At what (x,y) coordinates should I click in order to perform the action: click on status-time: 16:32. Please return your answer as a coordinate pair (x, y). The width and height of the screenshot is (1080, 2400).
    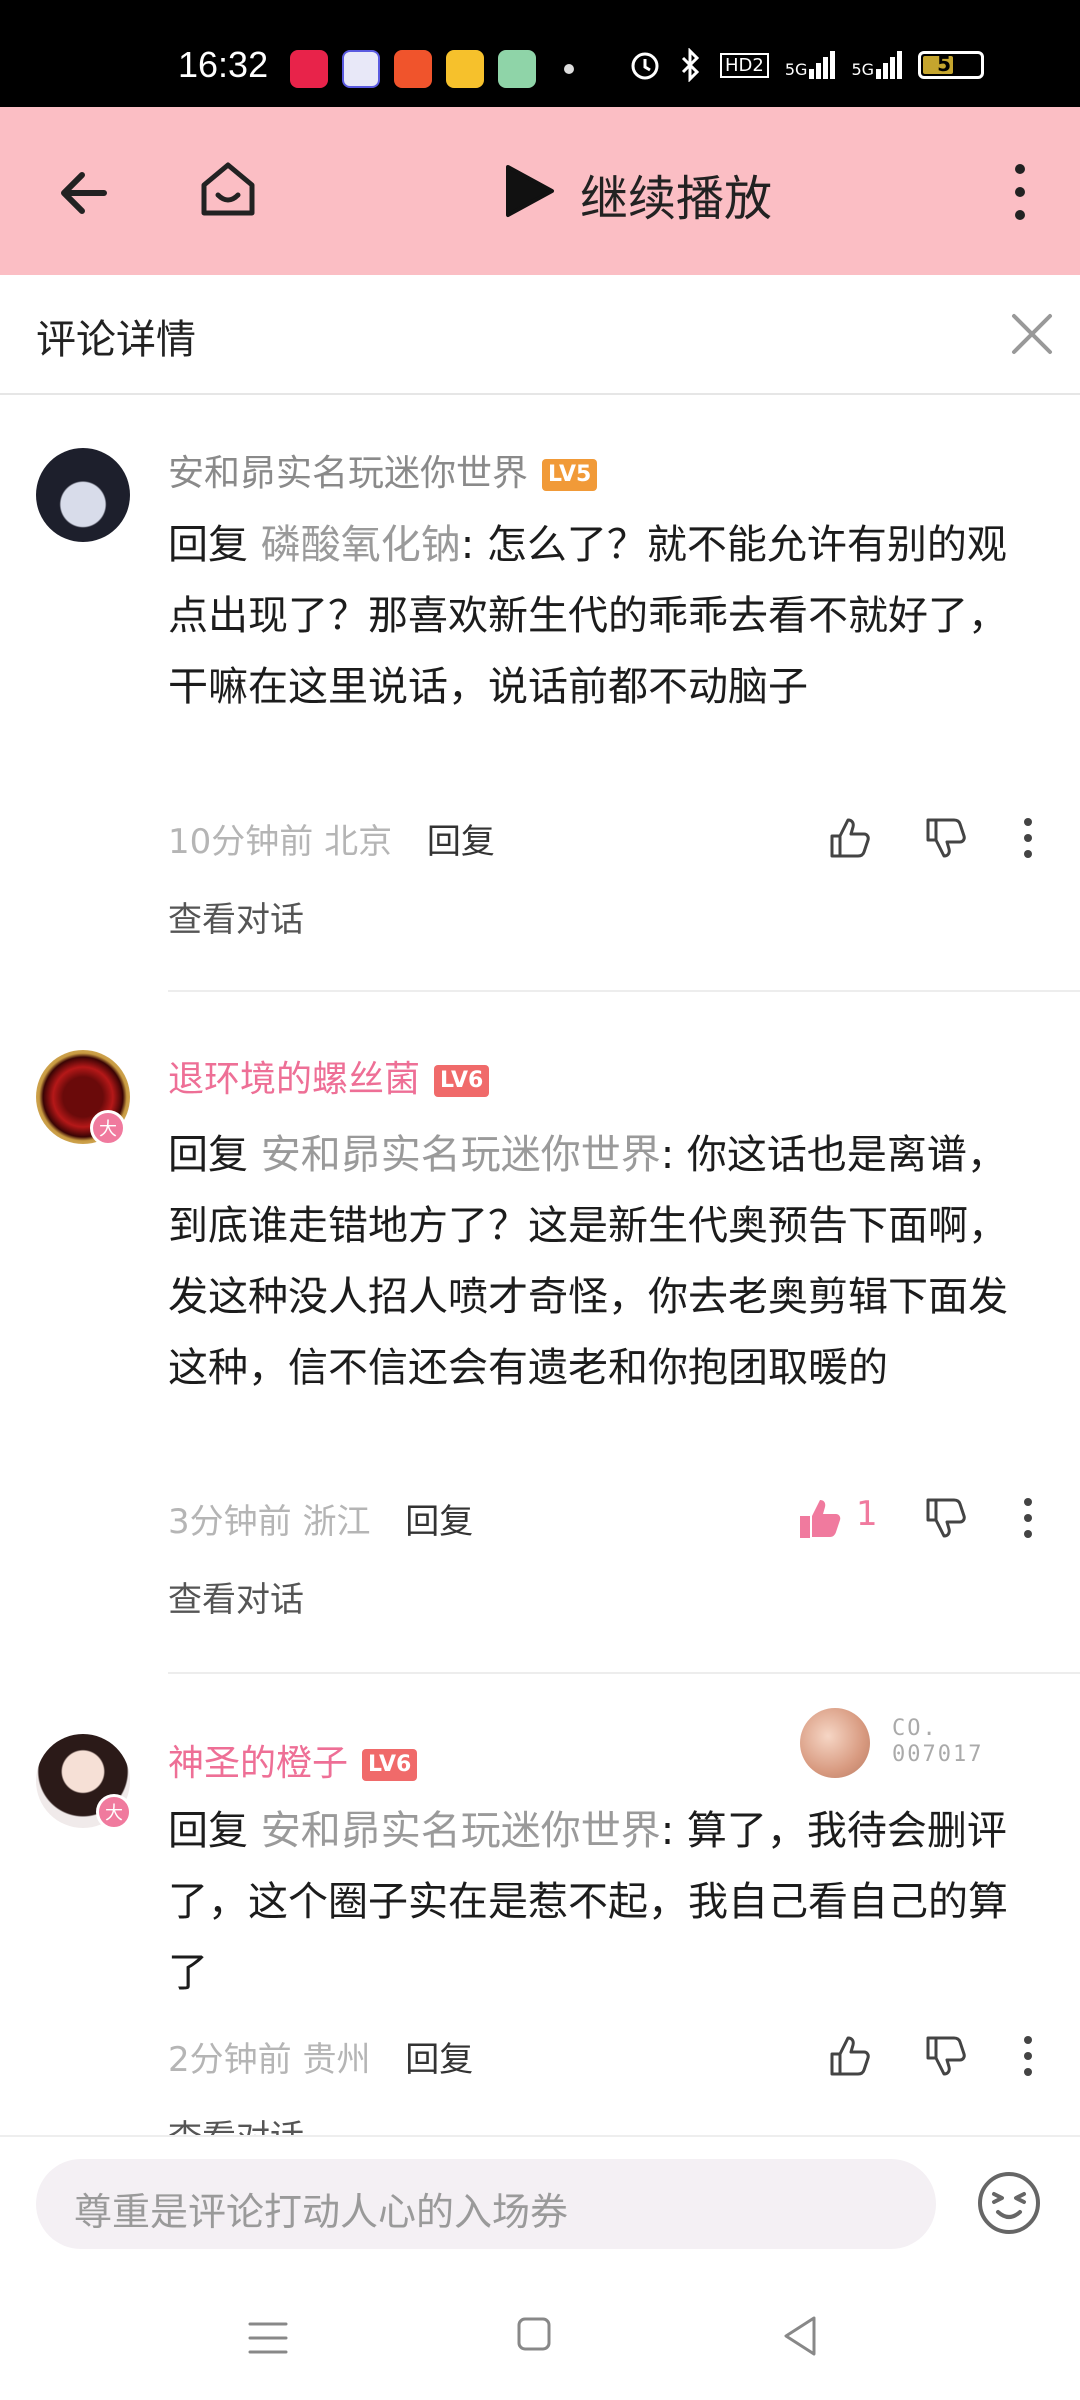
    Looking at the image, I should click on (223, 64).